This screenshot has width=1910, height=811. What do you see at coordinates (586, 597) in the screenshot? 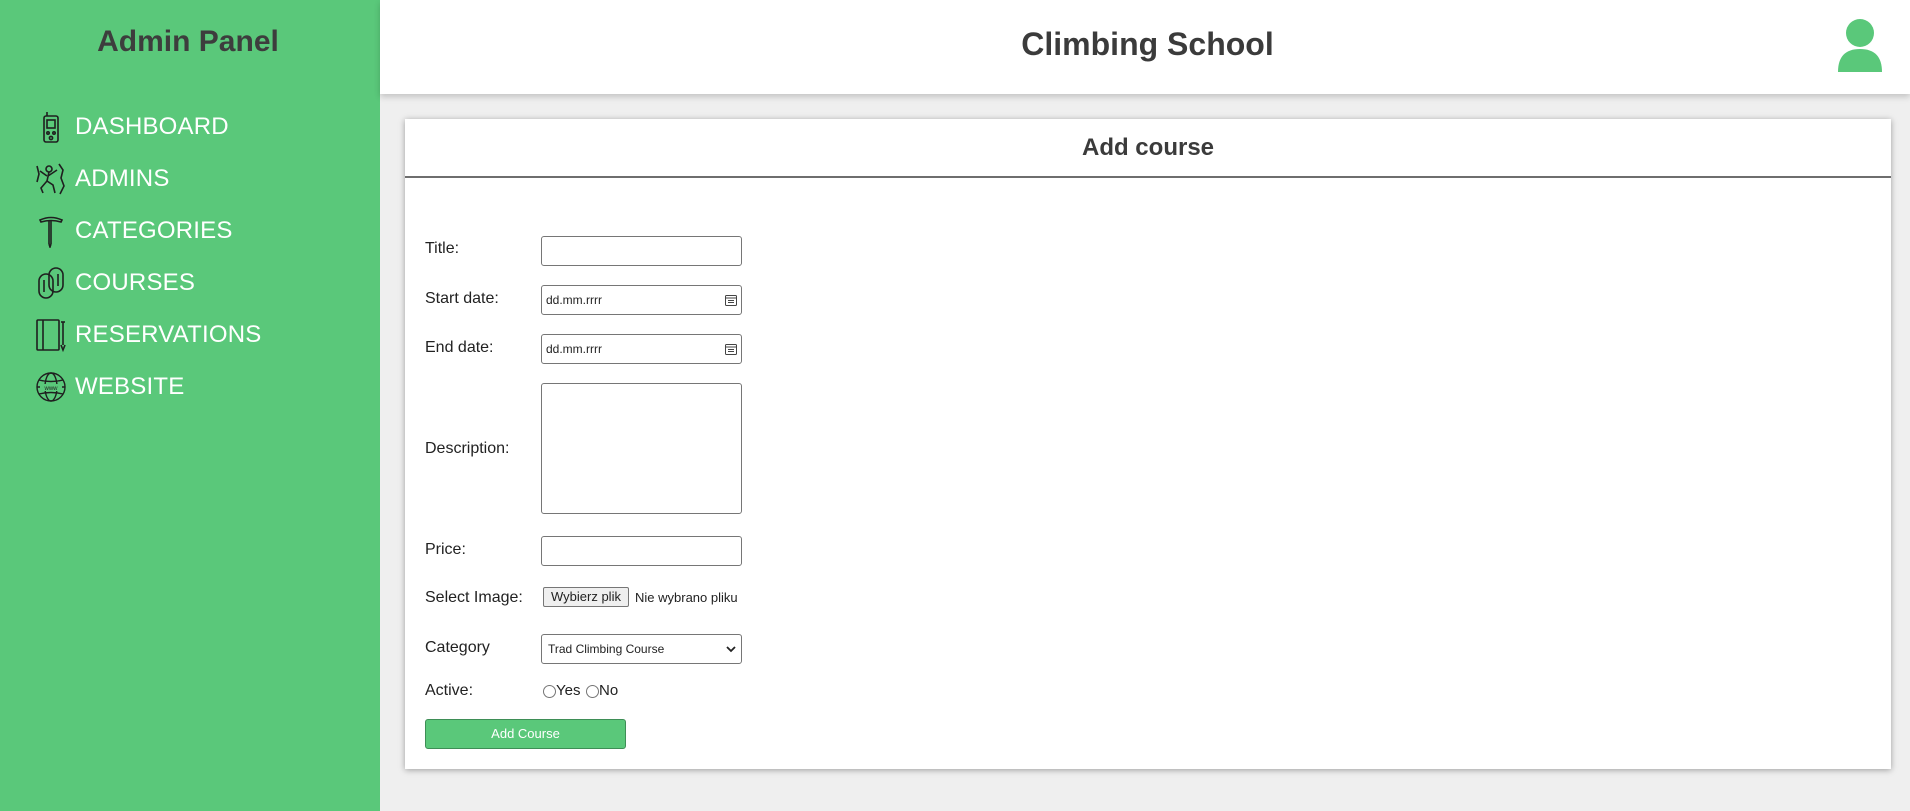
I see `choose-file-button: Wybierz plik` at bounding box center [586, 597].